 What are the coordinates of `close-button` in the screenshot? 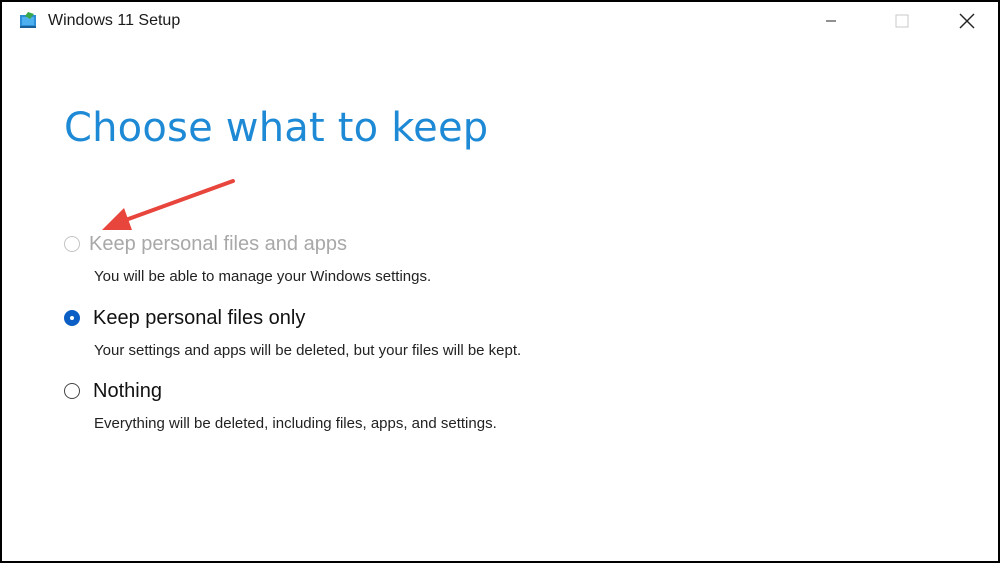 It's located at (967, 21).